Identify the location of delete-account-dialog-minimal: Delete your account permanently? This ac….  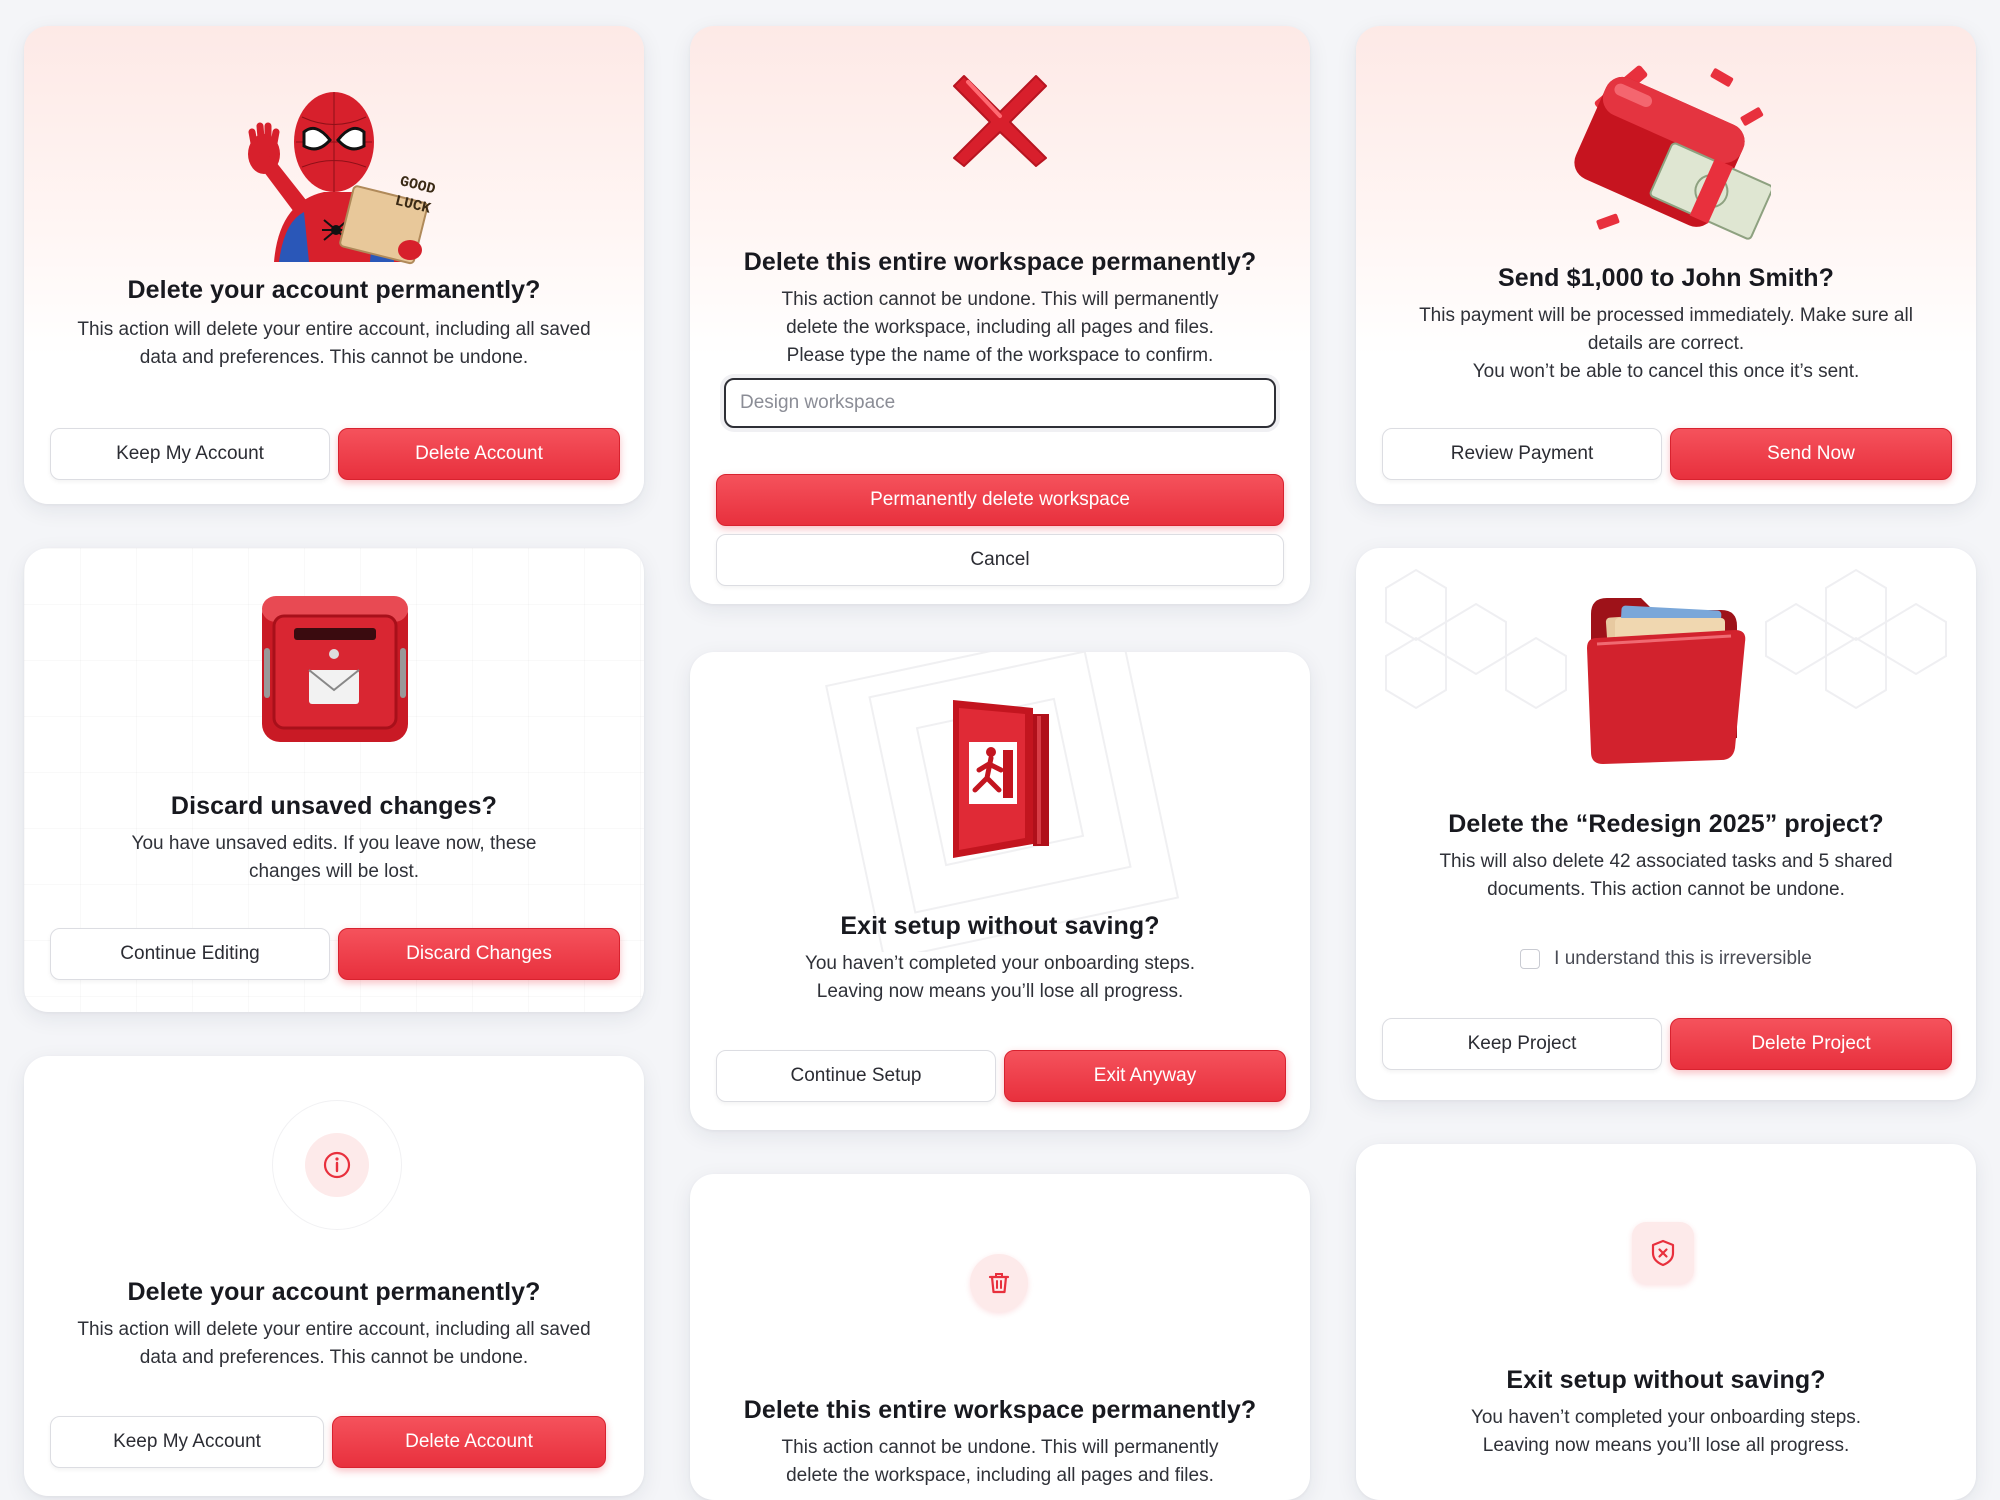
(334, 1276).